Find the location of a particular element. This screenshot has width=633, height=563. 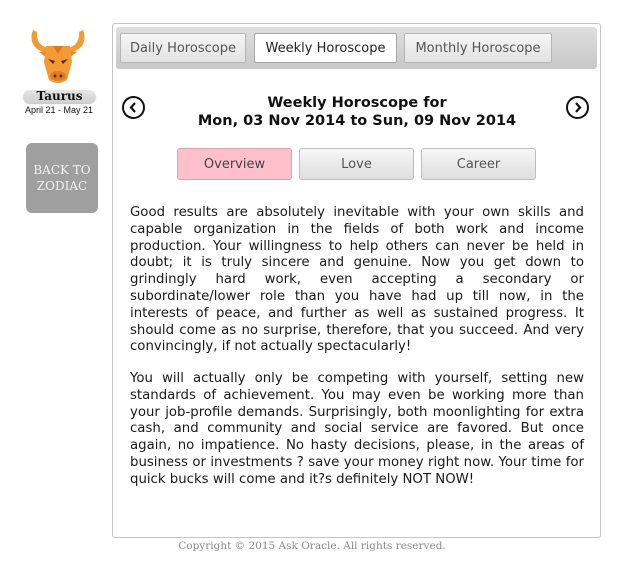

tab-label: Weekly Horoscope is located at coordinates (325, 48).